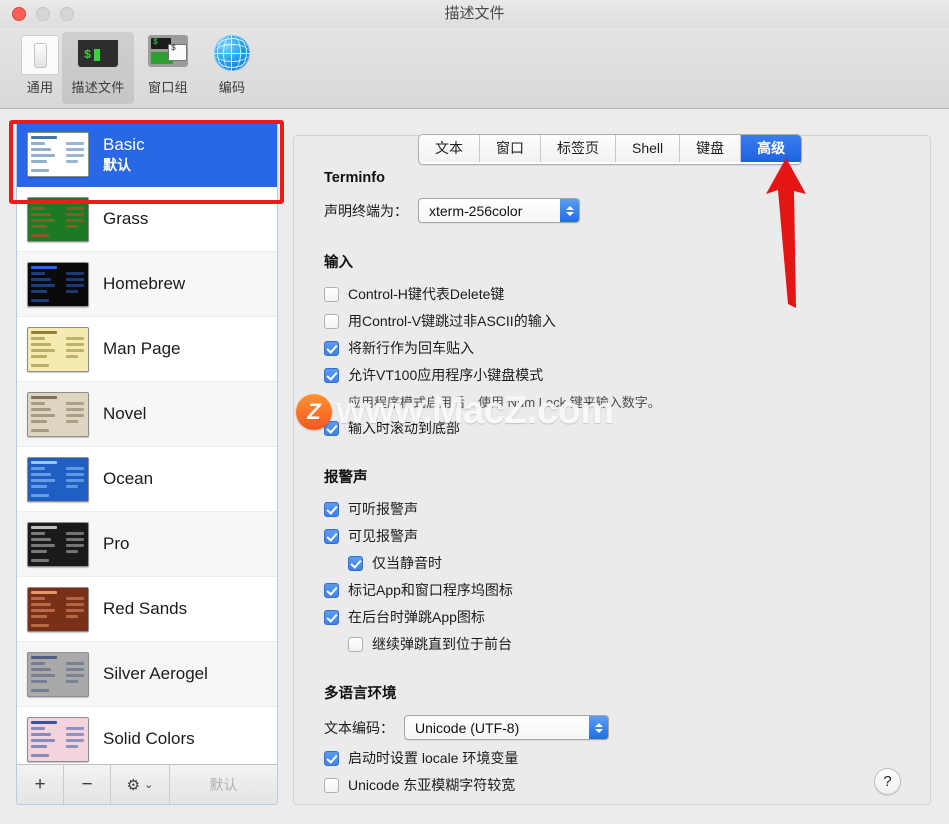 Image resolution: width=949 pixels, height=824 pixels. What do you see at coordinates (232, 87) in the screenshot?
I see `toolbar-label-encoding: 编码` at bounding box center [232, 87].